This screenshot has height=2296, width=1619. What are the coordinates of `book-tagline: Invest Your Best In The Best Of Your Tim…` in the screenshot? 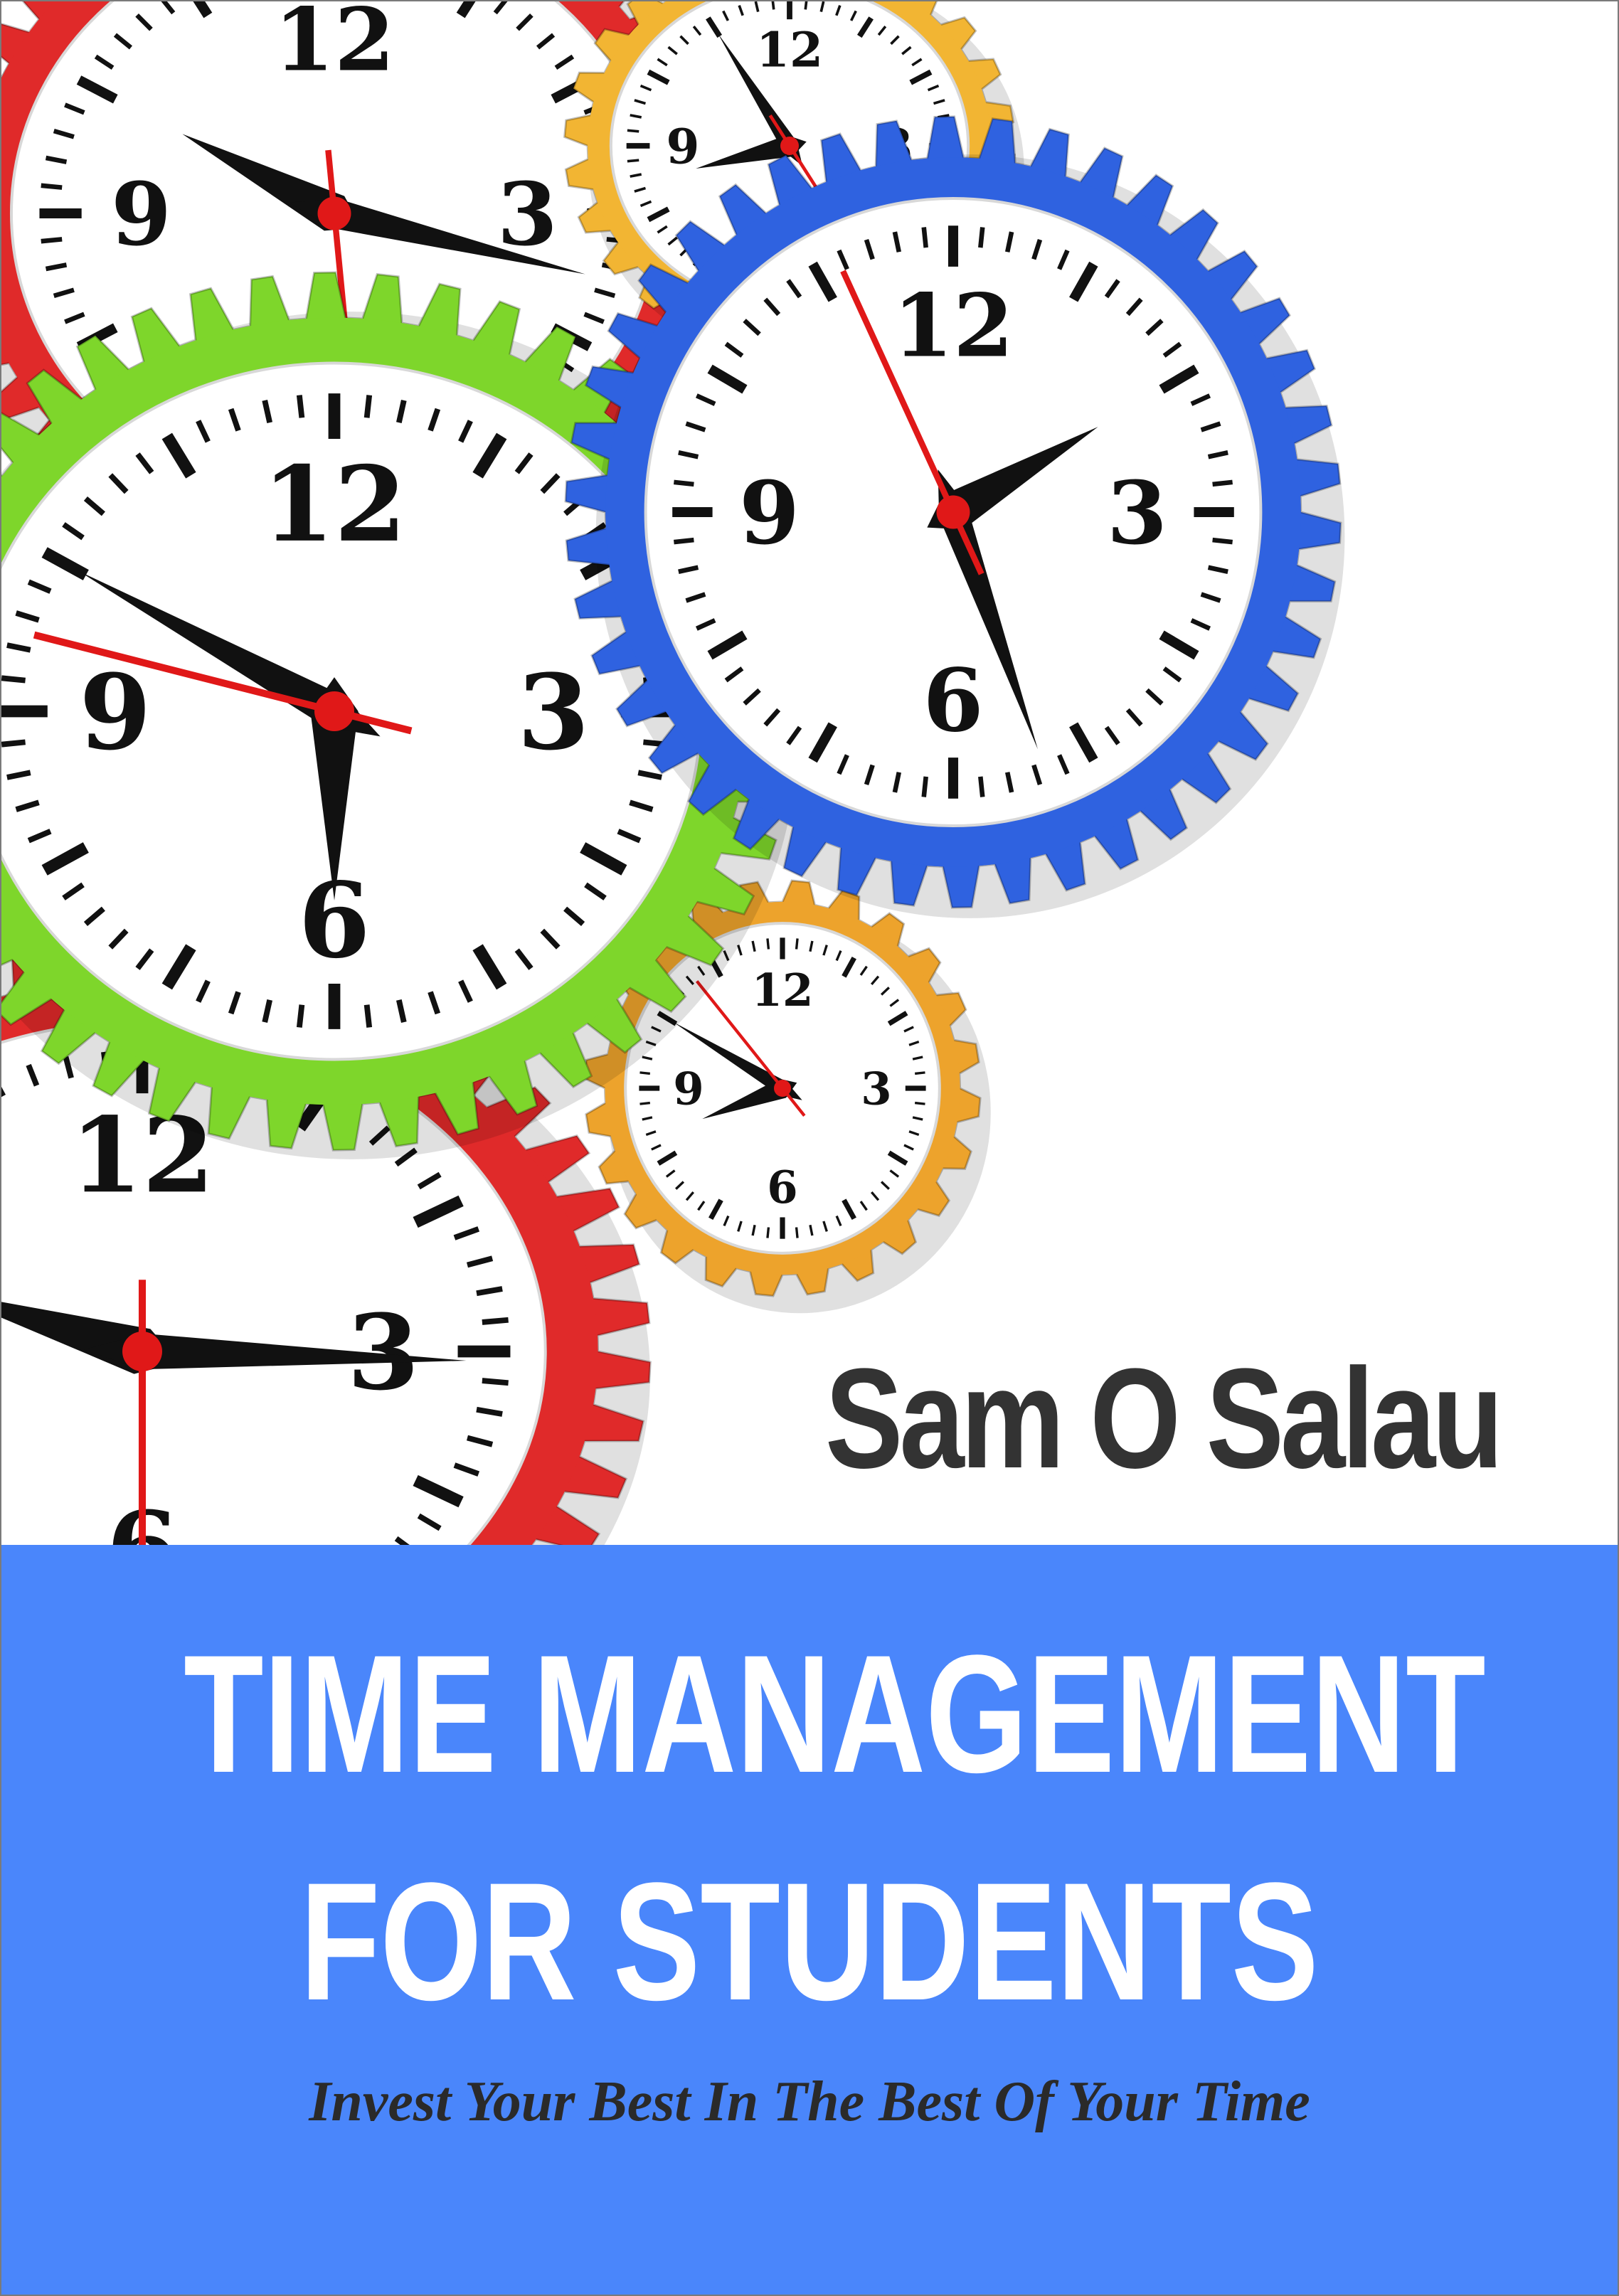 It's located at (809, 2102).